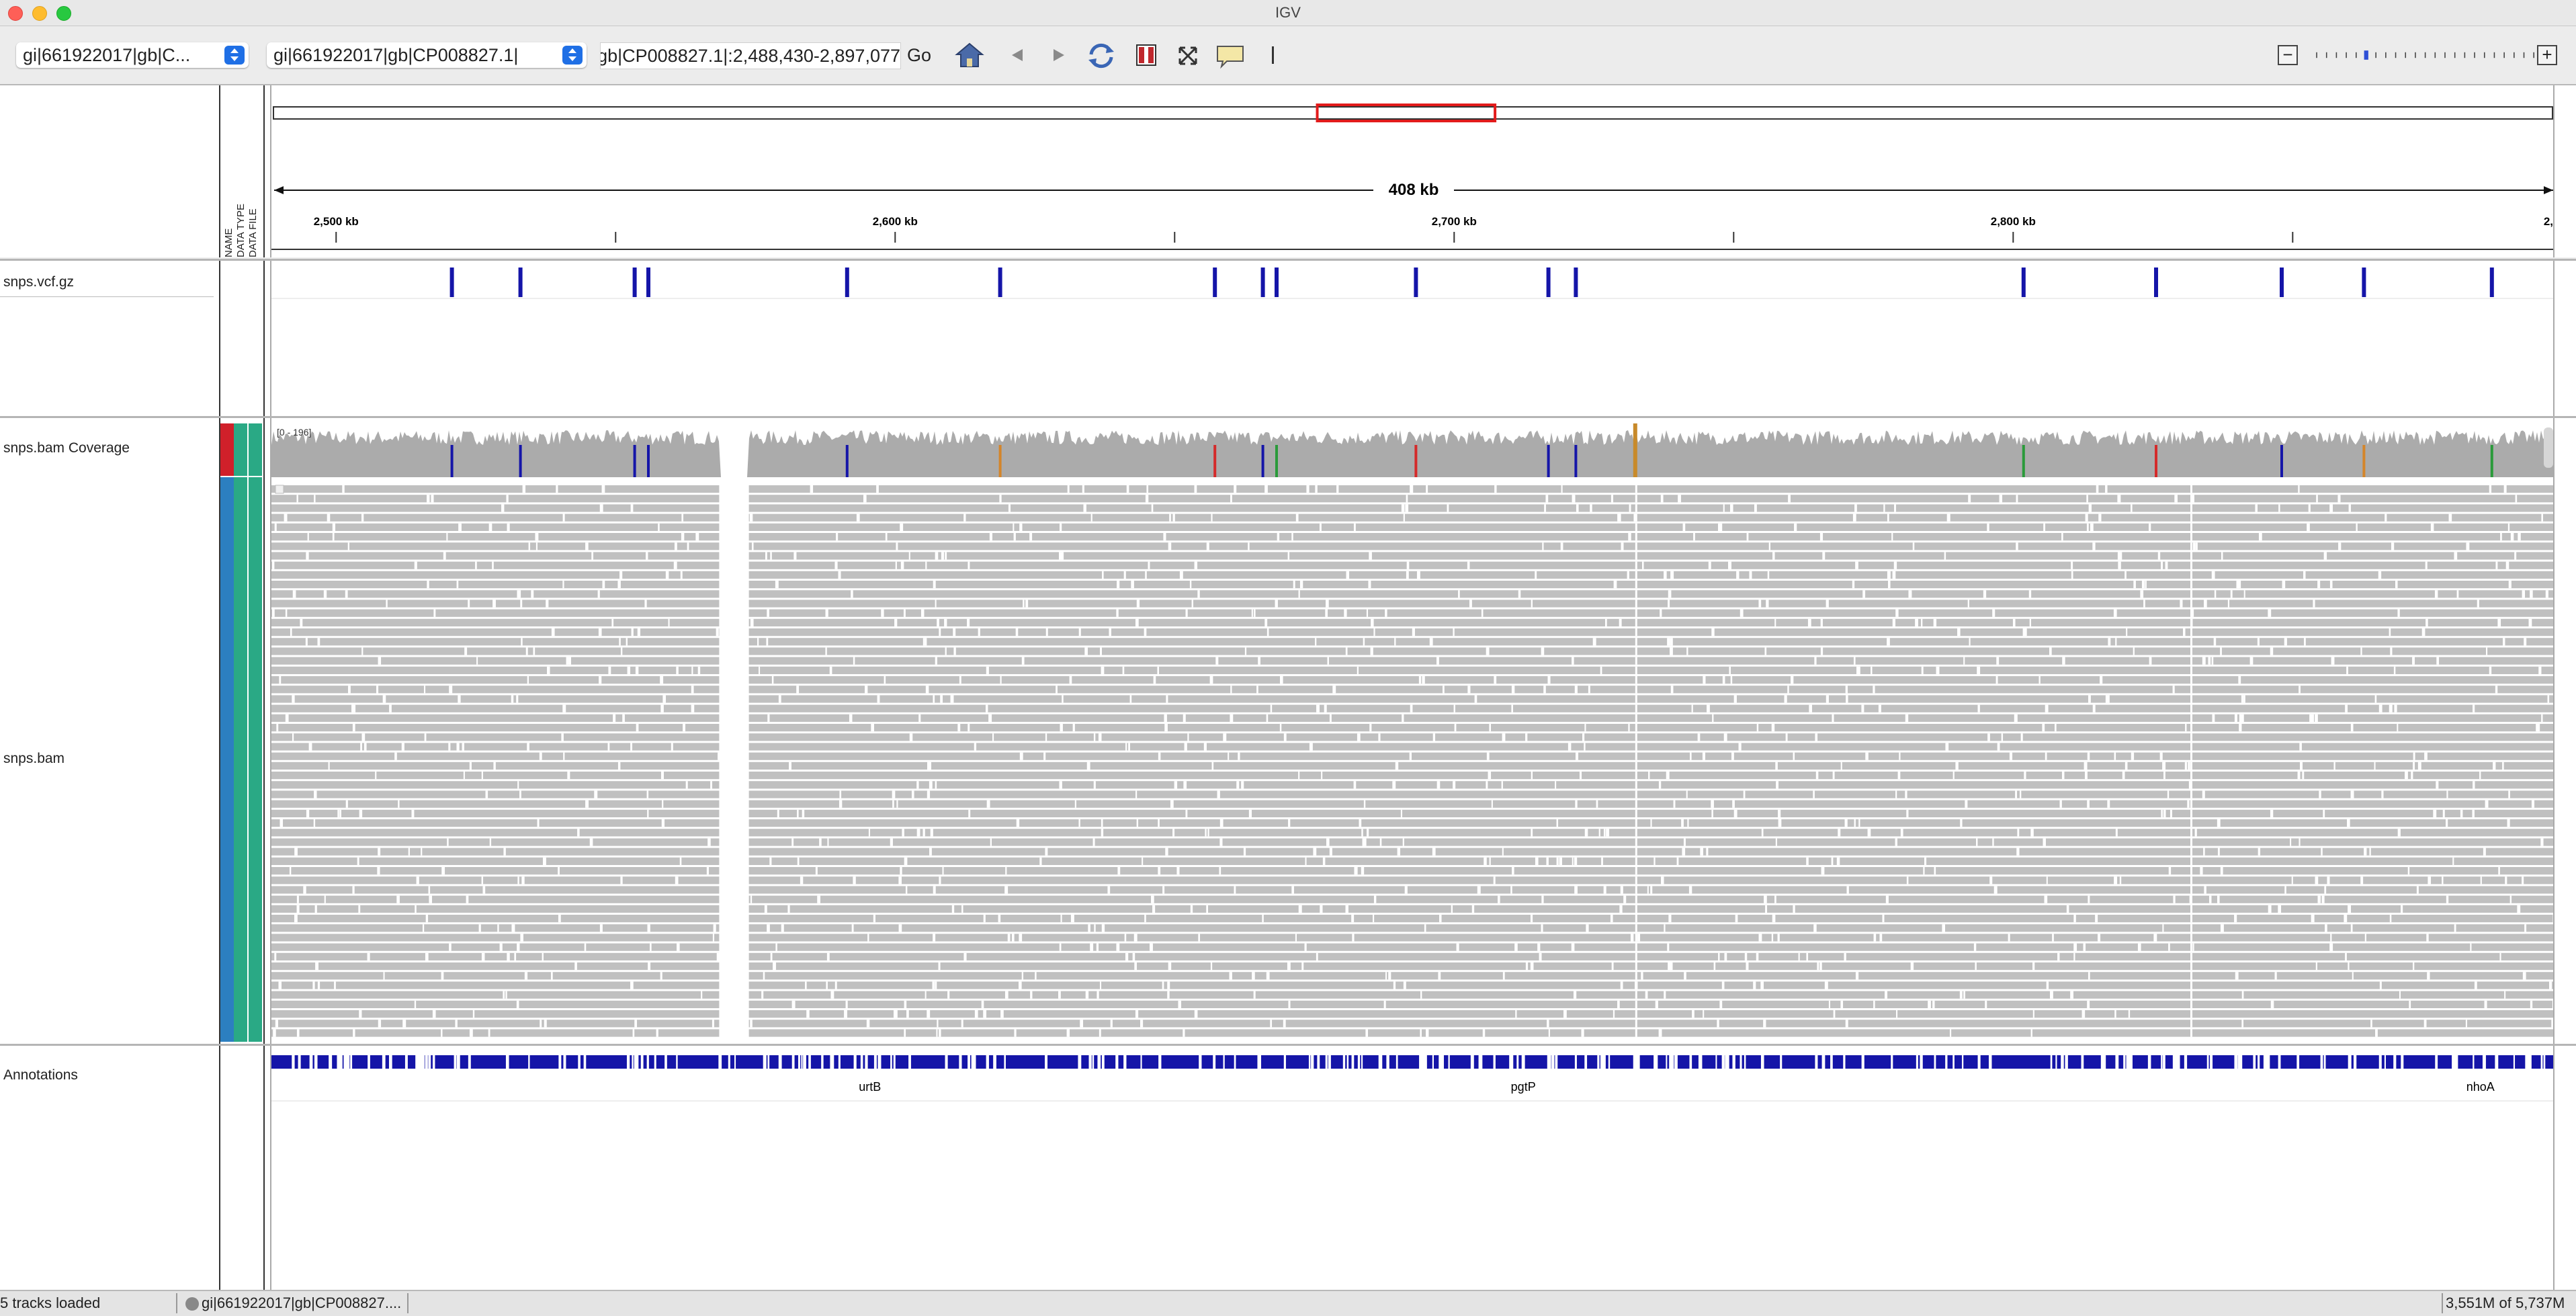  What do you see at coordinates (1412, 450) in the screenshot?
I see `coverage-histogram` at bounding box center [1412, 450].